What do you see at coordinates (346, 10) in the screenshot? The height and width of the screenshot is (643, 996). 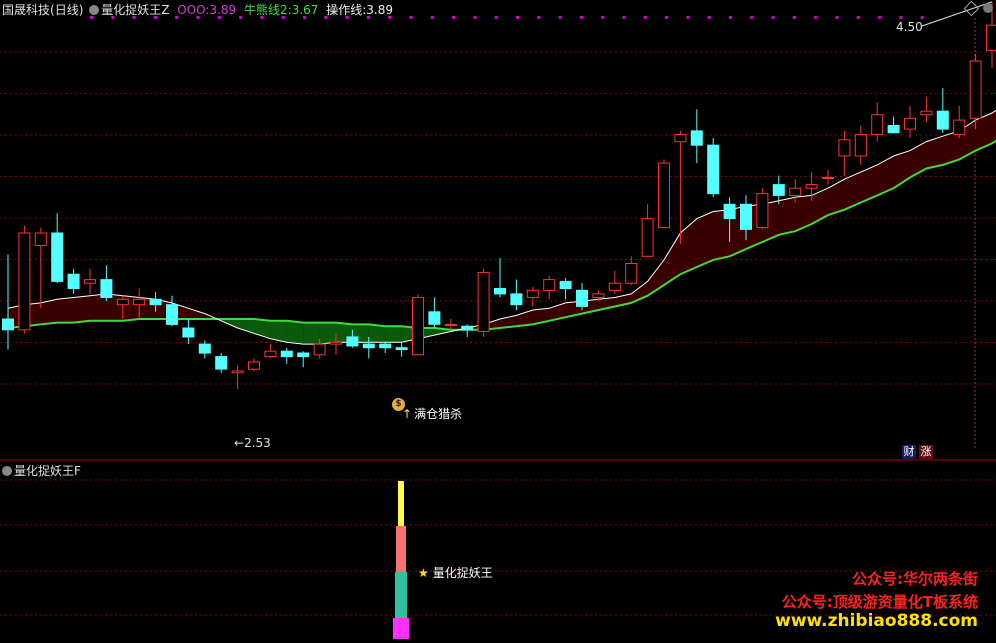 I see `operation-line-label: 操作线:` at bounding box center [346, 10].